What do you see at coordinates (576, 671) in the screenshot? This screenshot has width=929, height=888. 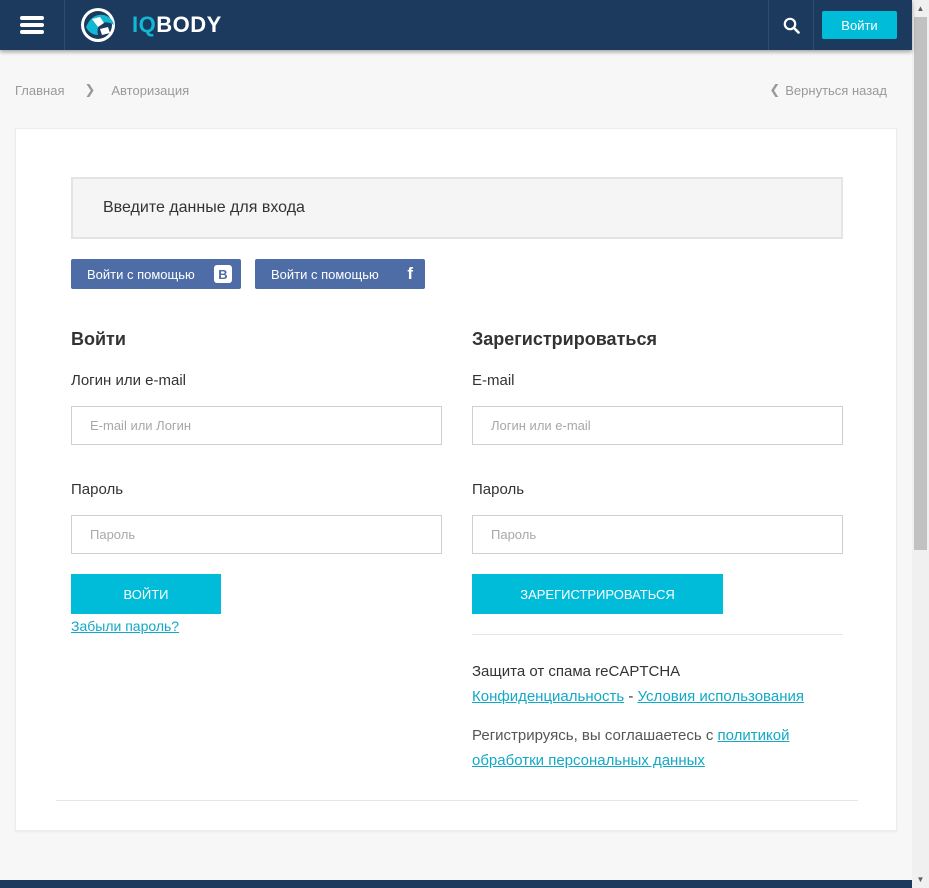 I see `recaptcha-text: Защита от спама reCAPTCHA` at bounding box center [576, 671].